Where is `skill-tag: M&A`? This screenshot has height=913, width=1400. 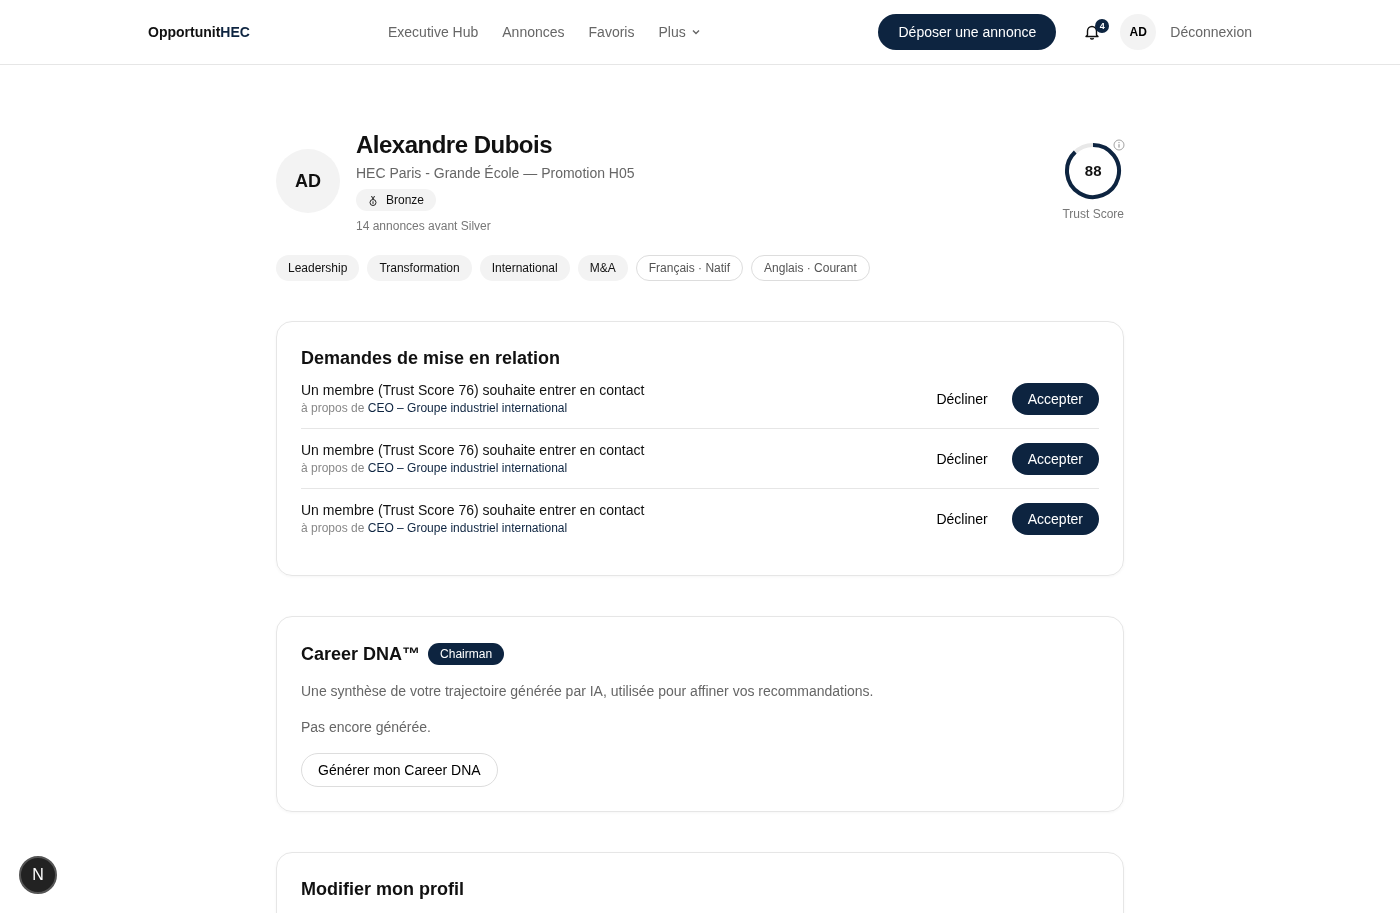
skill-tag: M&A is located at coordinates (602, 268).